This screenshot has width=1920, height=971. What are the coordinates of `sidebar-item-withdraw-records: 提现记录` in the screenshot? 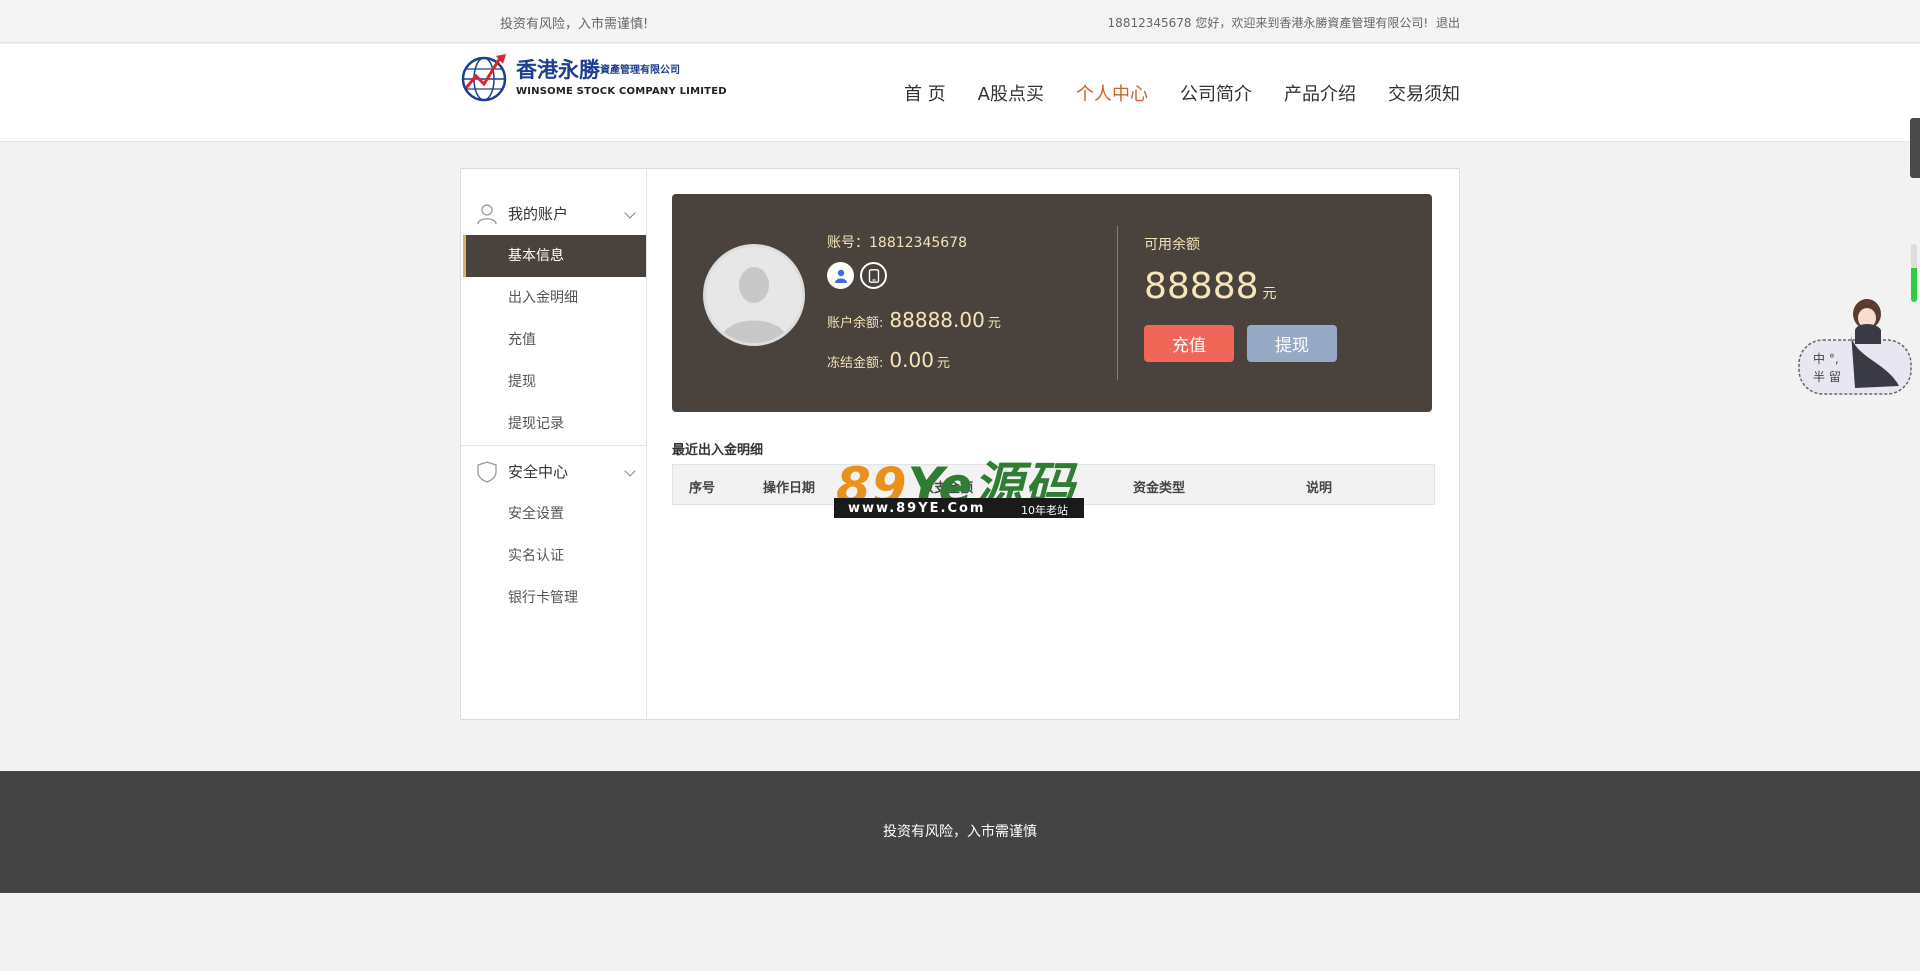 It's located at (554, 424).